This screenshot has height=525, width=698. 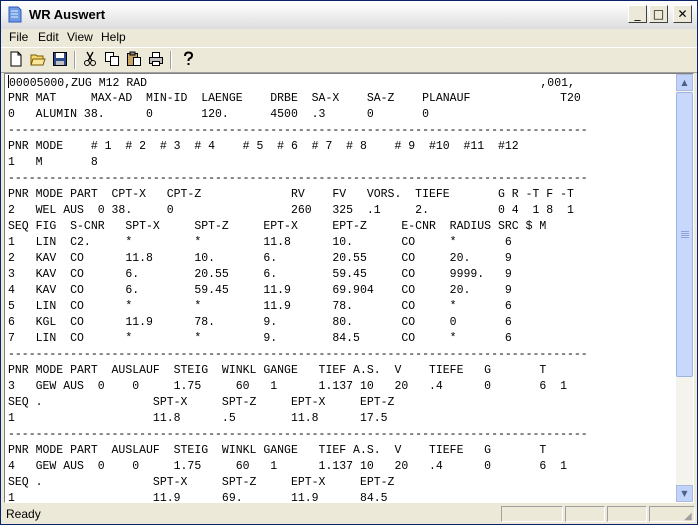 I want to click on scroll-up-arrow-icon: ▲, so click(x=684, y=82).